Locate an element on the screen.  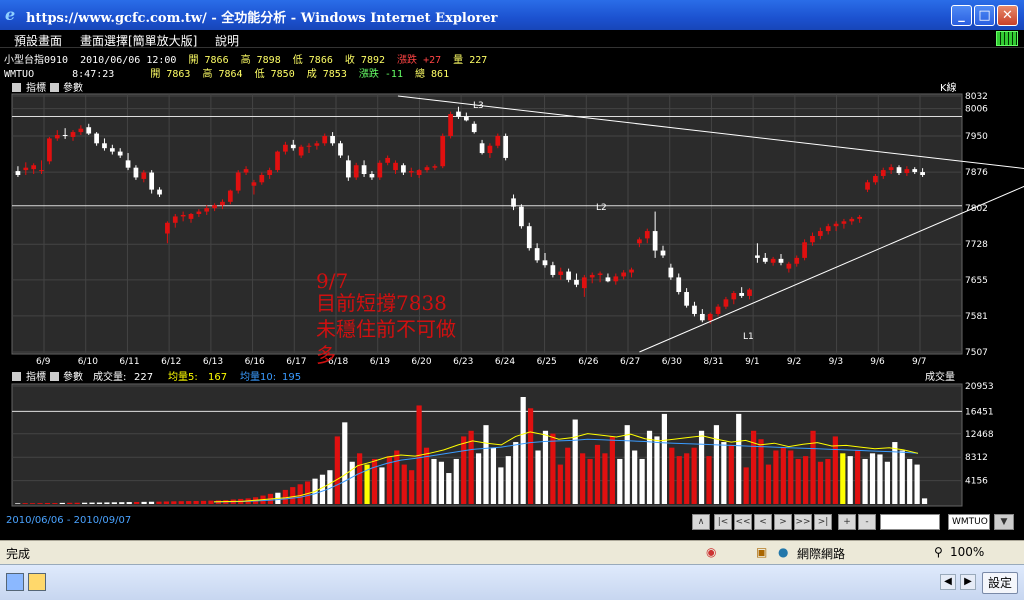
symbol-select: WMTUO is located at coordinates (969, 522).